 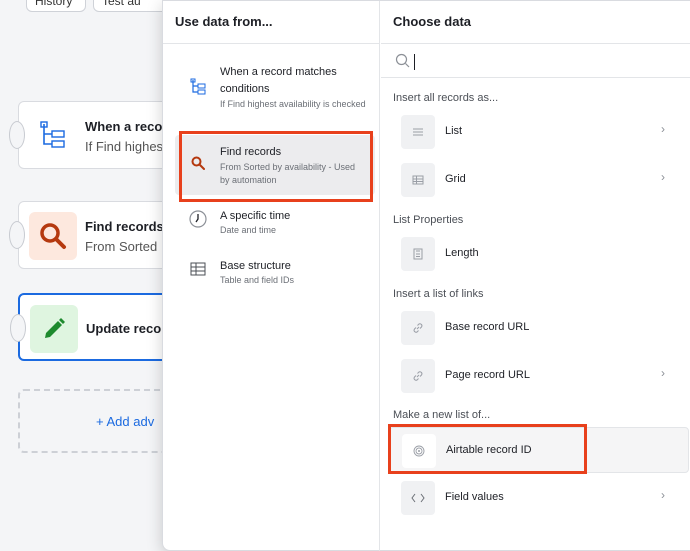 I want to click on grid-icon, so click(x=418, y=180).